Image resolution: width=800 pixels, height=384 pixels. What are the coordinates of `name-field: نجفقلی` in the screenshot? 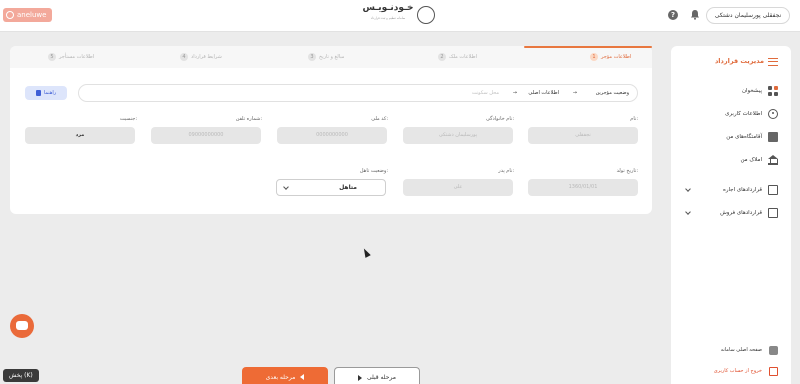 It's located at (583, 135).